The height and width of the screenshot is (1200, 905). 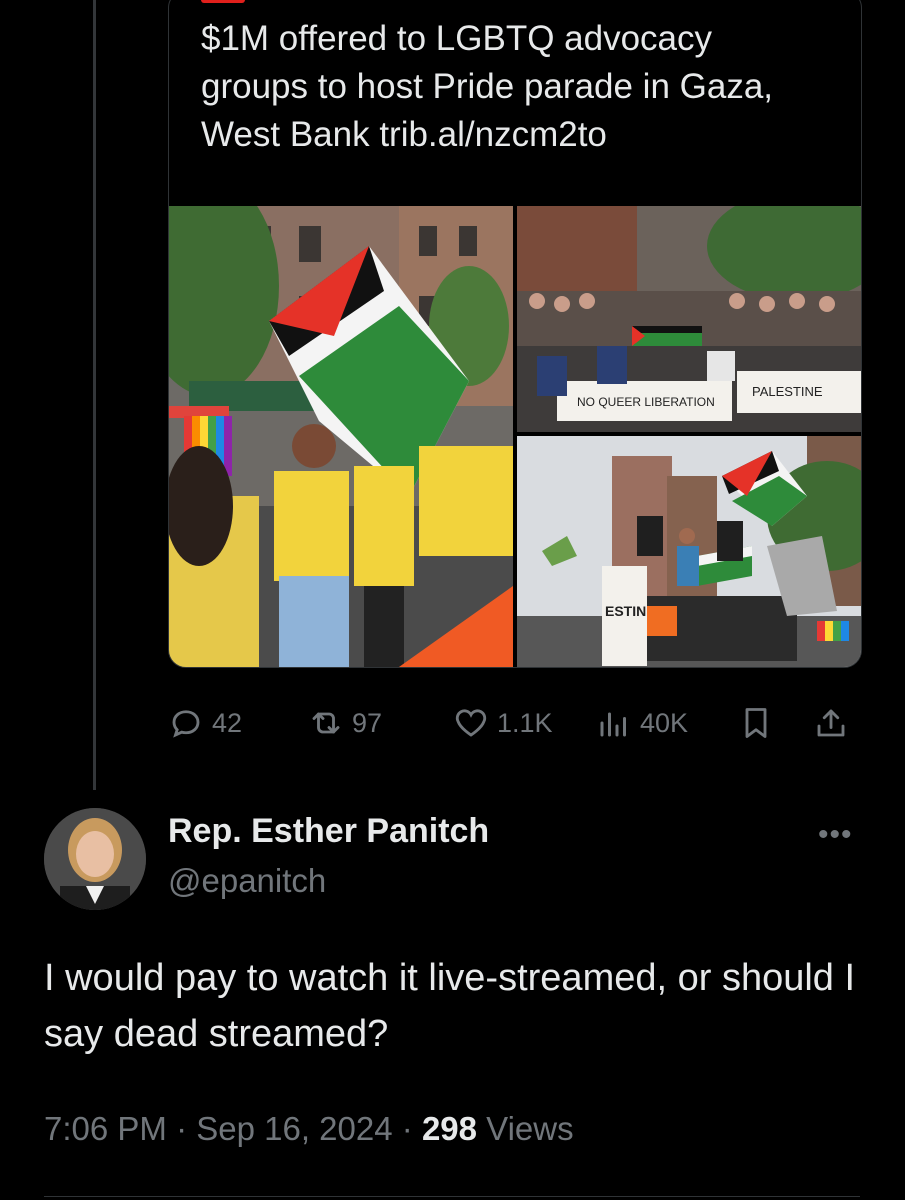 What do you see at coordinates (530, 1128) in the screenshot?
I see `post-views-label: Views` at bounding box center [530, 1128].